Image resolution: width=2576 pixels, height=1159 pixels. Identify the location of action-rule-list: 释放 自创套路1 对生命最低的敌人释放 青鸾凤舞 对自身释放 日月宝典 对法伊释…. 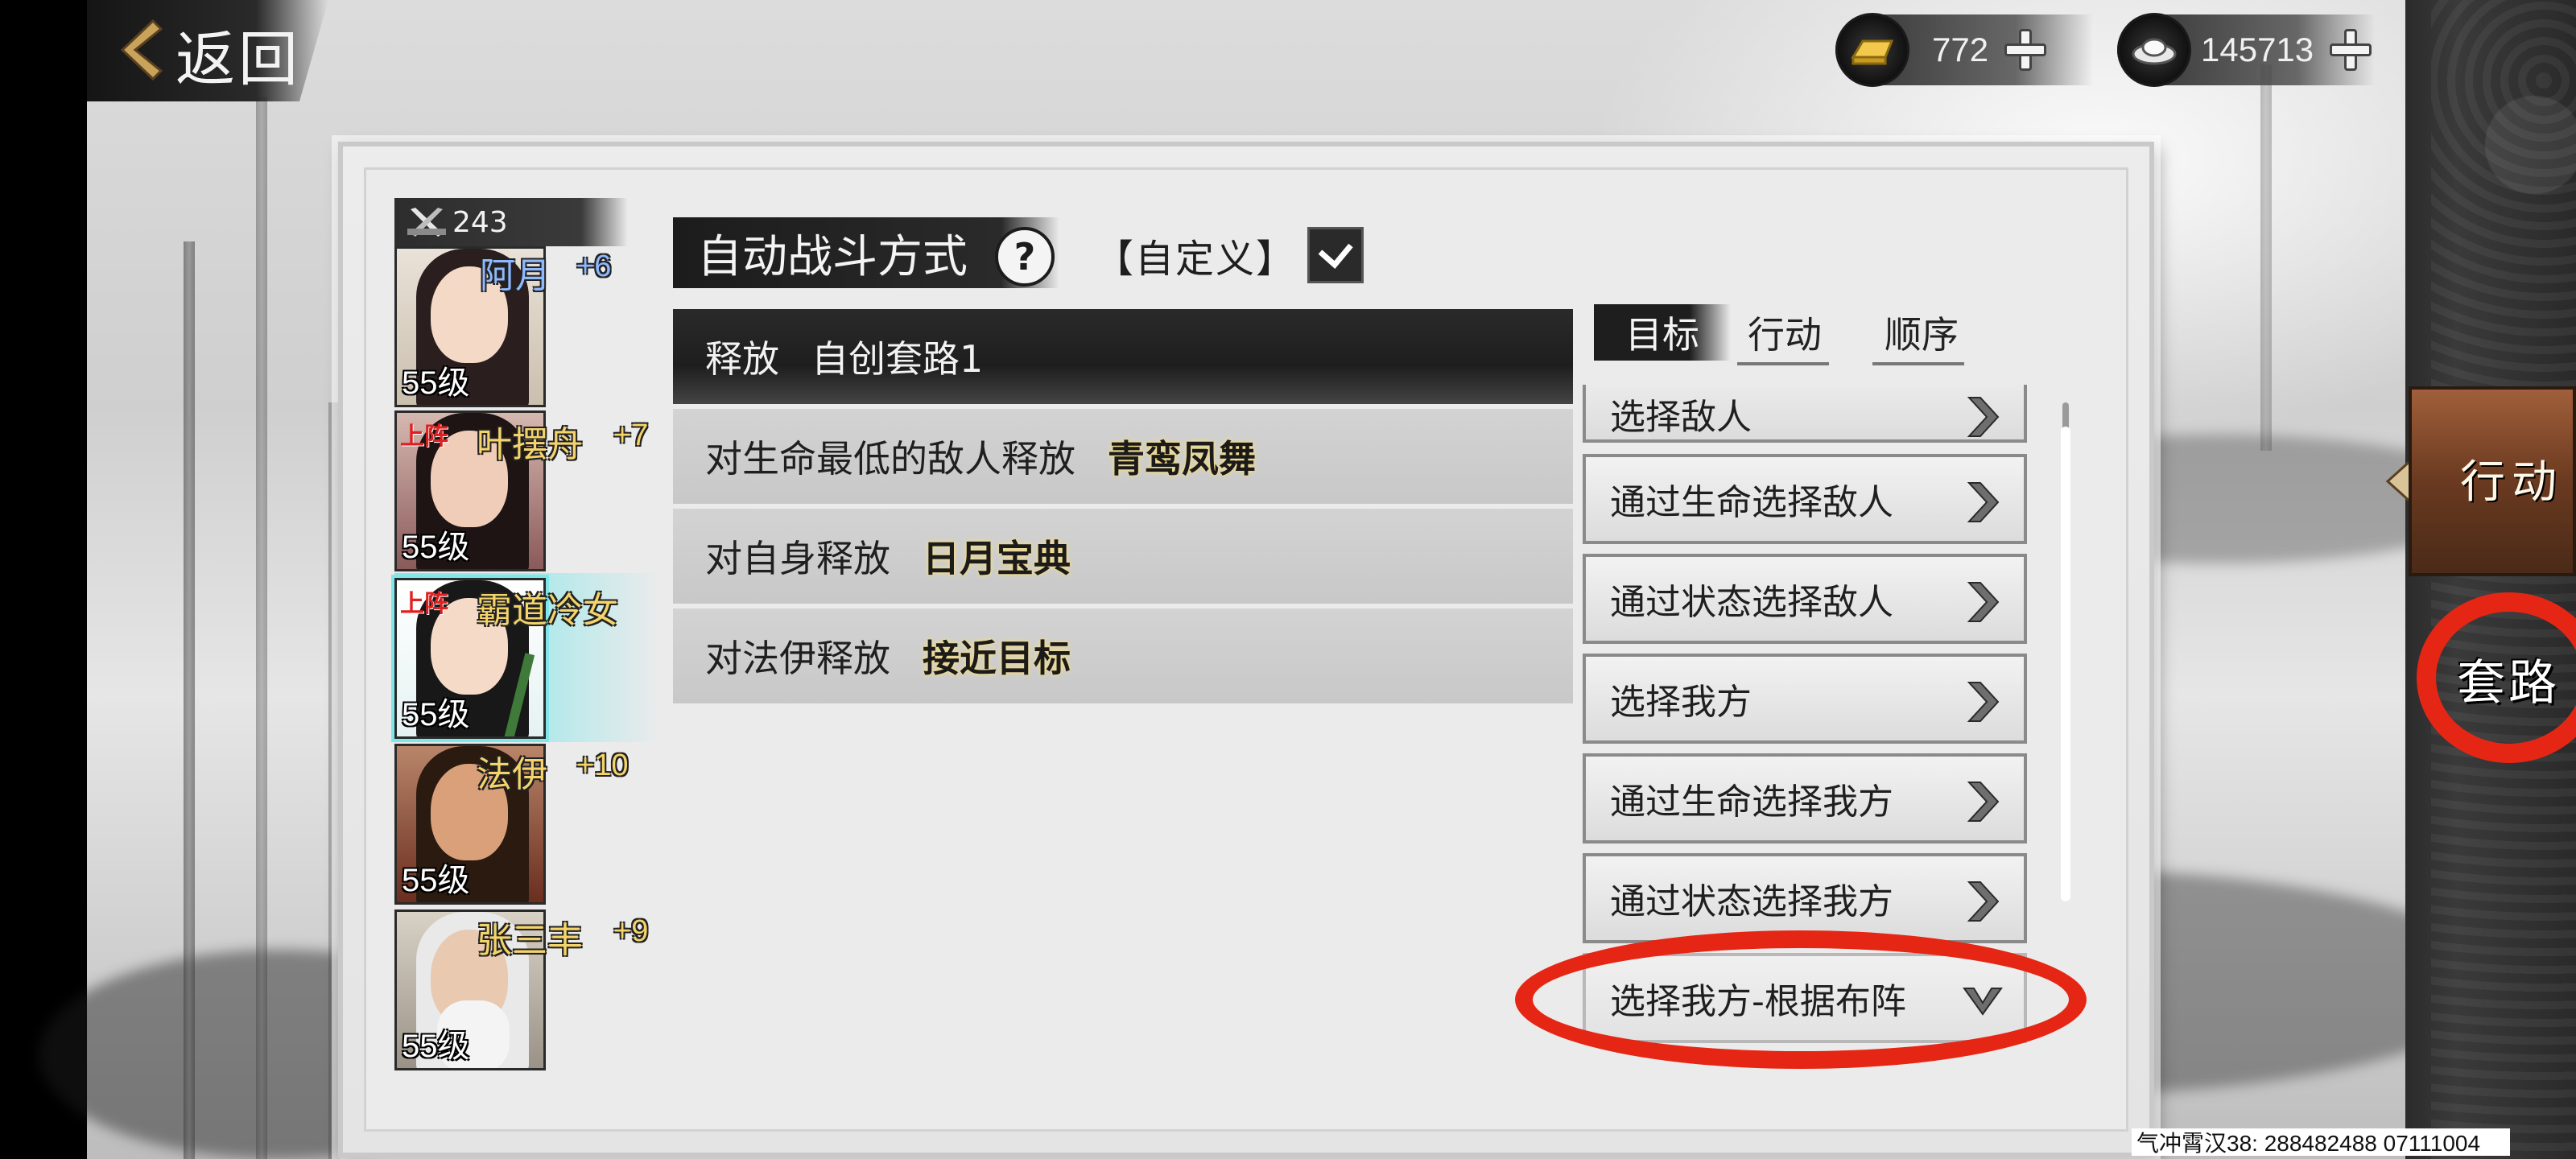
(1123, 508).